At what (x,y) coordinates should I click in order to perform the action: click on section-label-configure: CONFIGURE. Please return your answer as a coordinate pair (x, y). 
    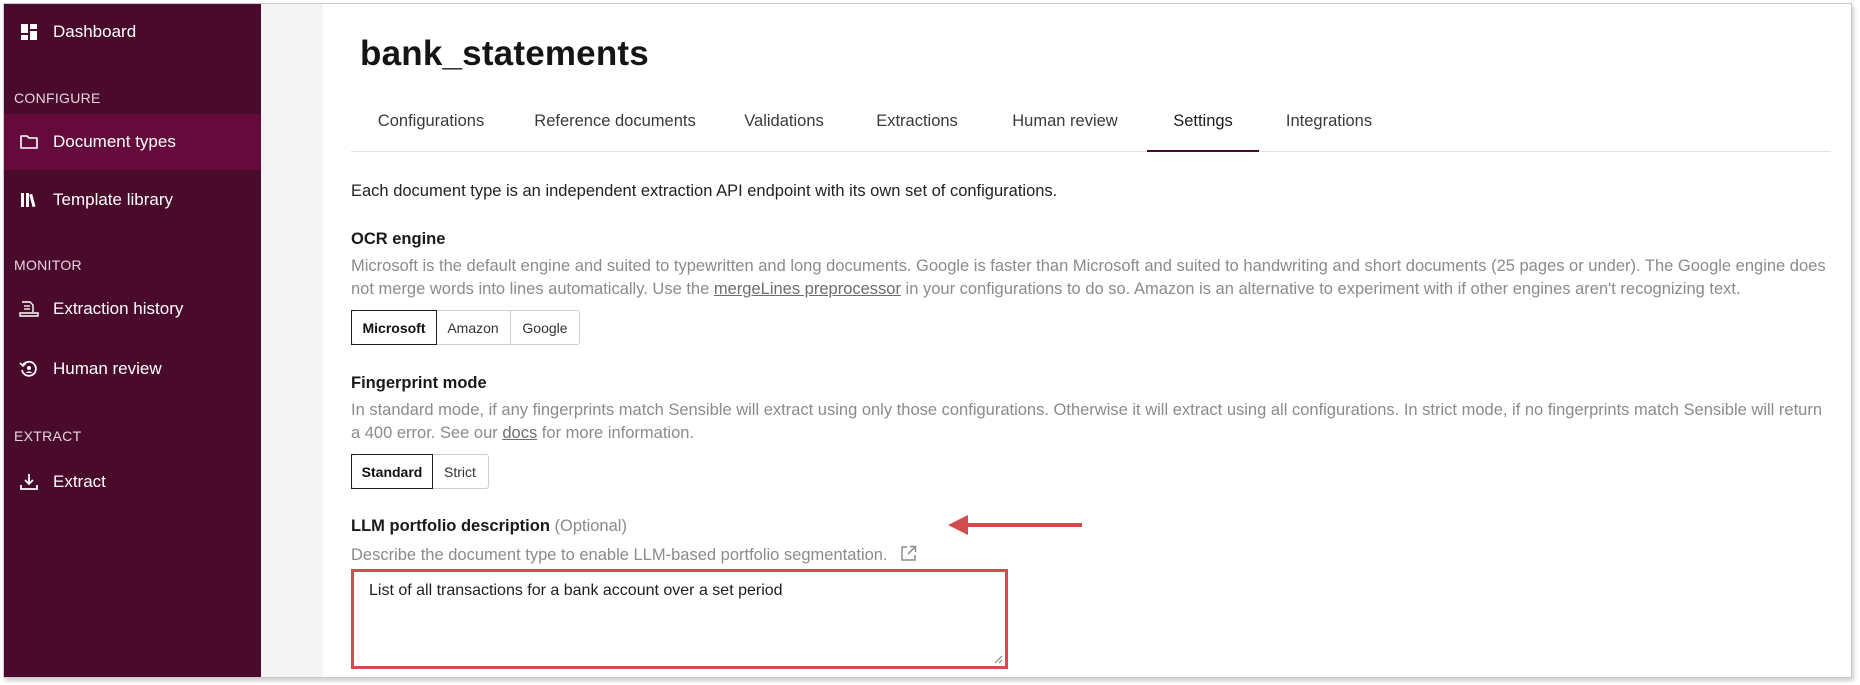
    Looking at the image, I should click on (57, 98).